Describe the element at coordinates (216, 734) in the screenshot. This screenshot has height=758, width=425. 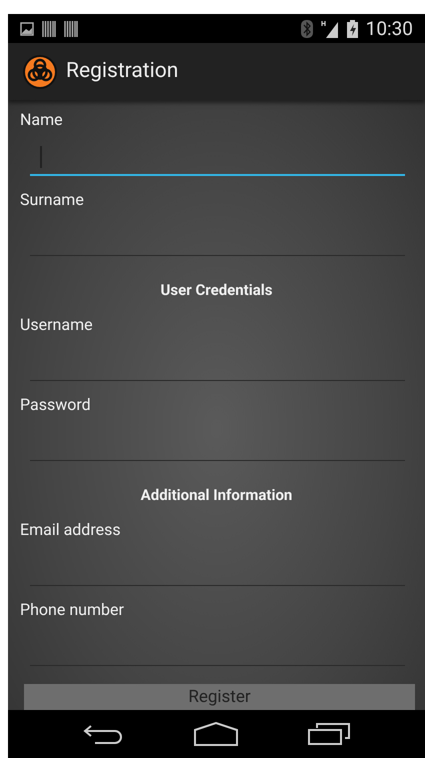
I see `home-icon` at that location.